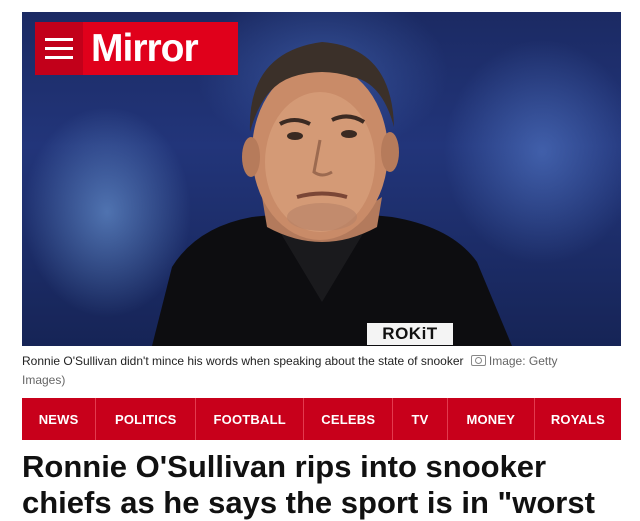 Image resolution: width=640 pixels, height=521 pixels. Describe the element at coordinates (410, 334) in the screenshot. I see `sponsor-logo: ROKiT` at that location.